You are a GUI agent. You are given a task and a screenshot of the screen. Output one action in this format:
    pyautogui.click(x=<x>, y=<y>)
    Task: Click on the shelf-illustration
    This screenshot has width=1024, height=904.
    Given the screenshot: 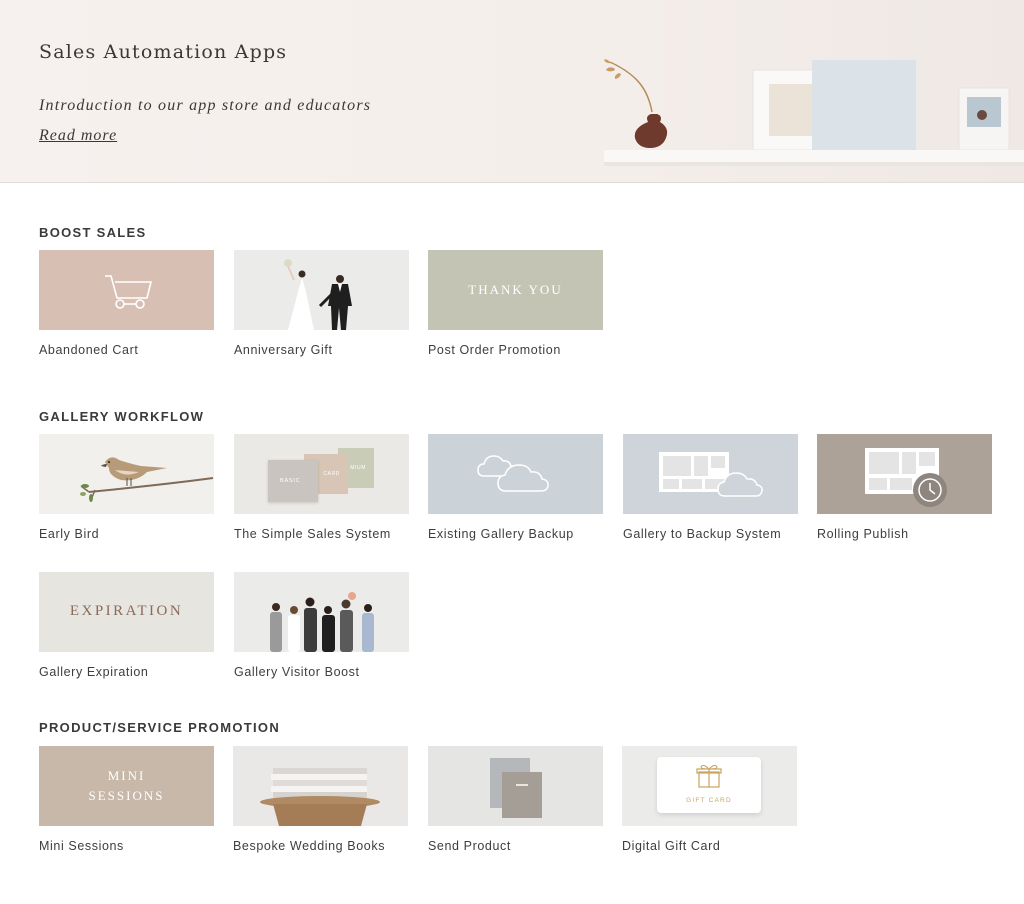 What is the action you would take?
    pyautogui.click(x=814, y=112)
    